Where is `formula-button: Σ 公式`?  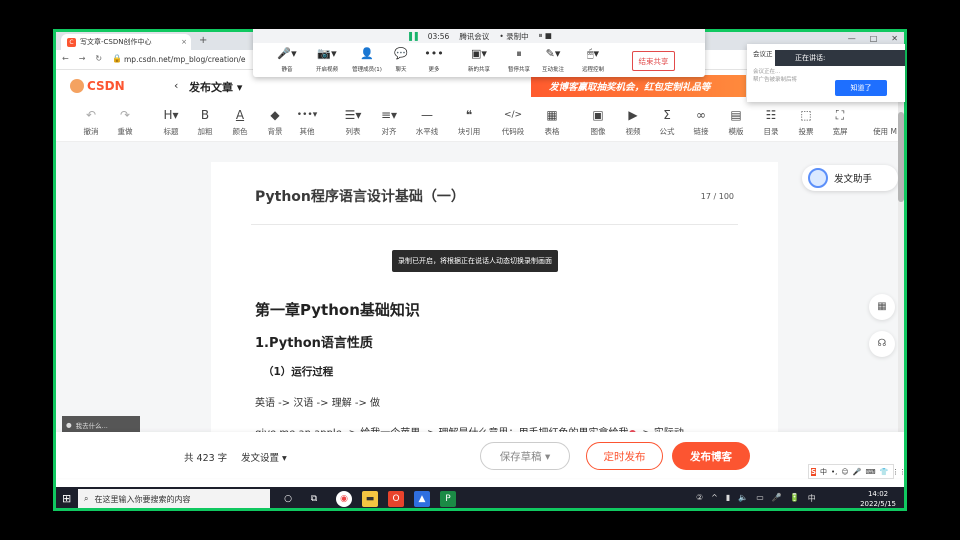
formula-button: Σ 公式 is located at coordinates (667, 122).